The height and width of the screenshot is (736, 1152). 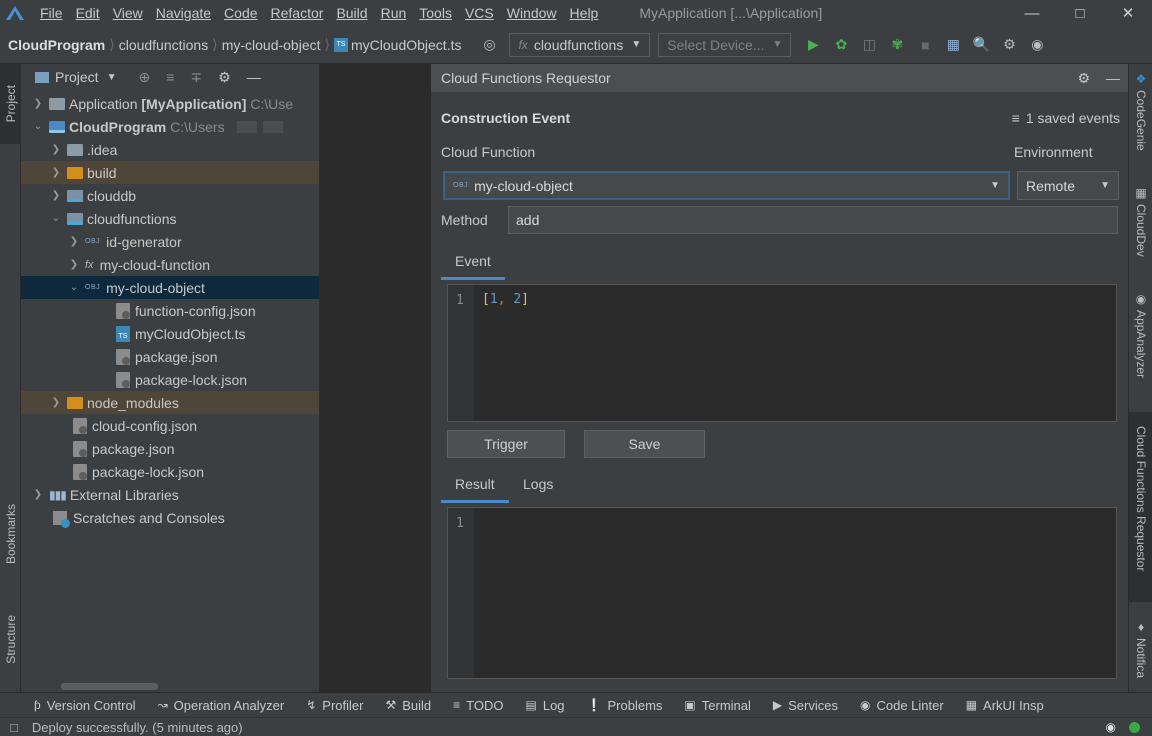 What do you see at coordinates (240, 13) in the screenshot?
I see `menu-code: Code` at bounding box center [240, 13].